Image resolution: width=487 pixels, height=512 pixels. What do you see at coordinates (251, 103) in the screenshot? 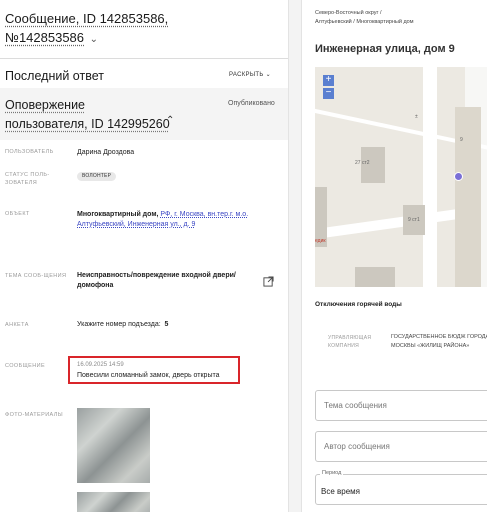
I see `status-badge: Опубликовано` at bounding box center [251, 103].